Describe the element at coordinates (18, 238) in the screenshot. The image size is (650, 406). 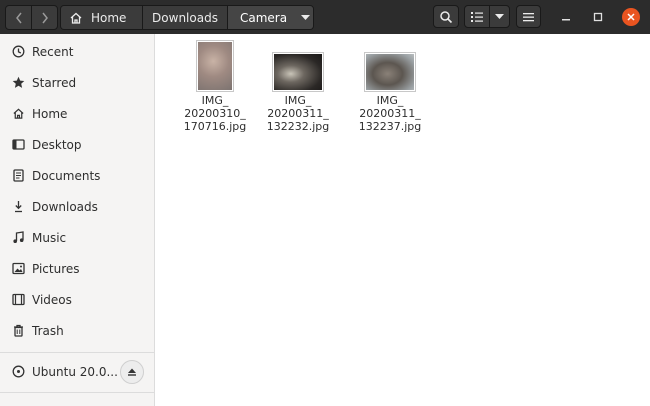
I see `music-icon` at that location.